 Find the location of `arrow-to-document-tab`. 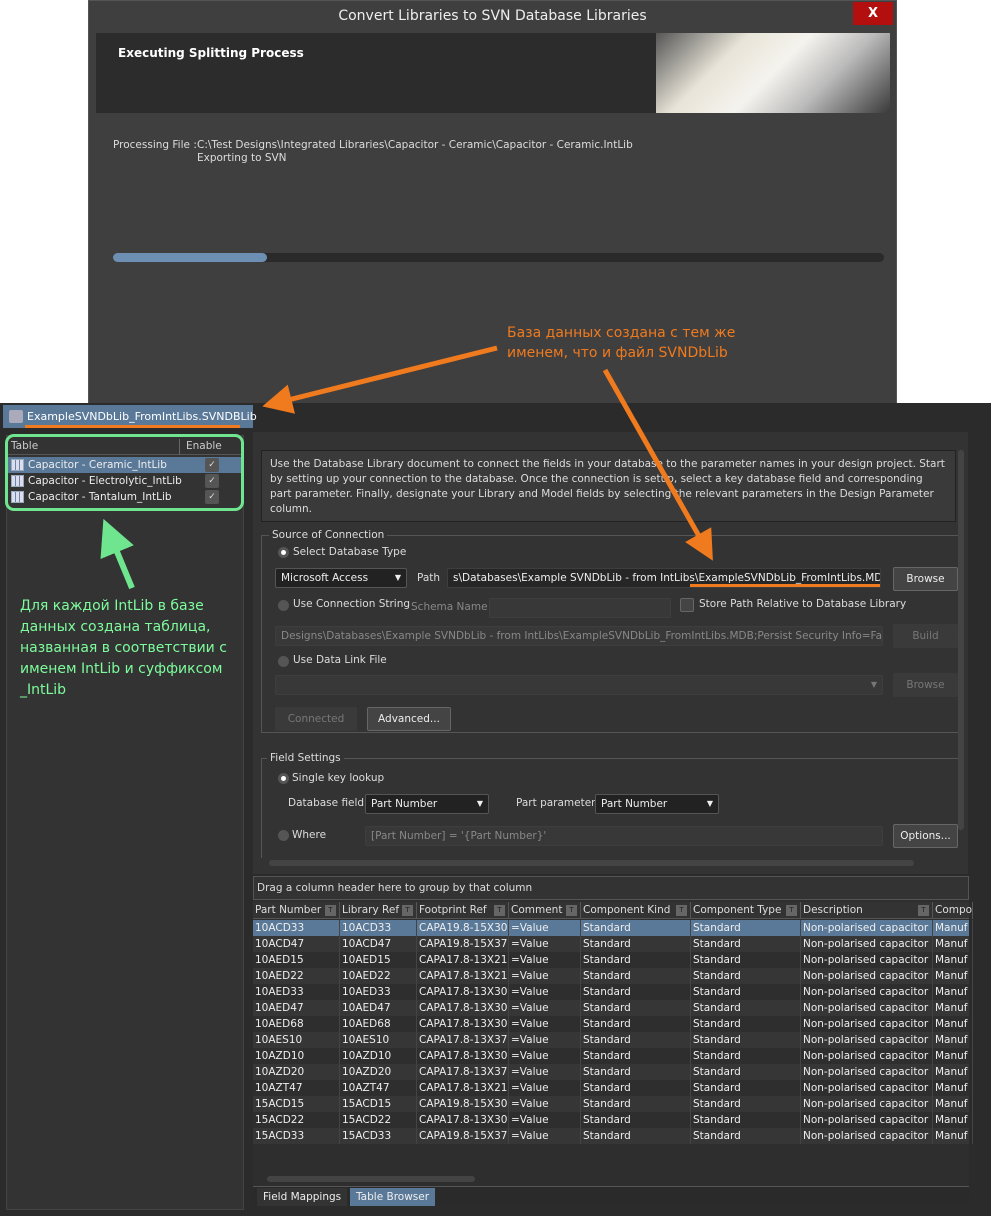

arrow-to-document-tab is located at coordinates (380, 379).